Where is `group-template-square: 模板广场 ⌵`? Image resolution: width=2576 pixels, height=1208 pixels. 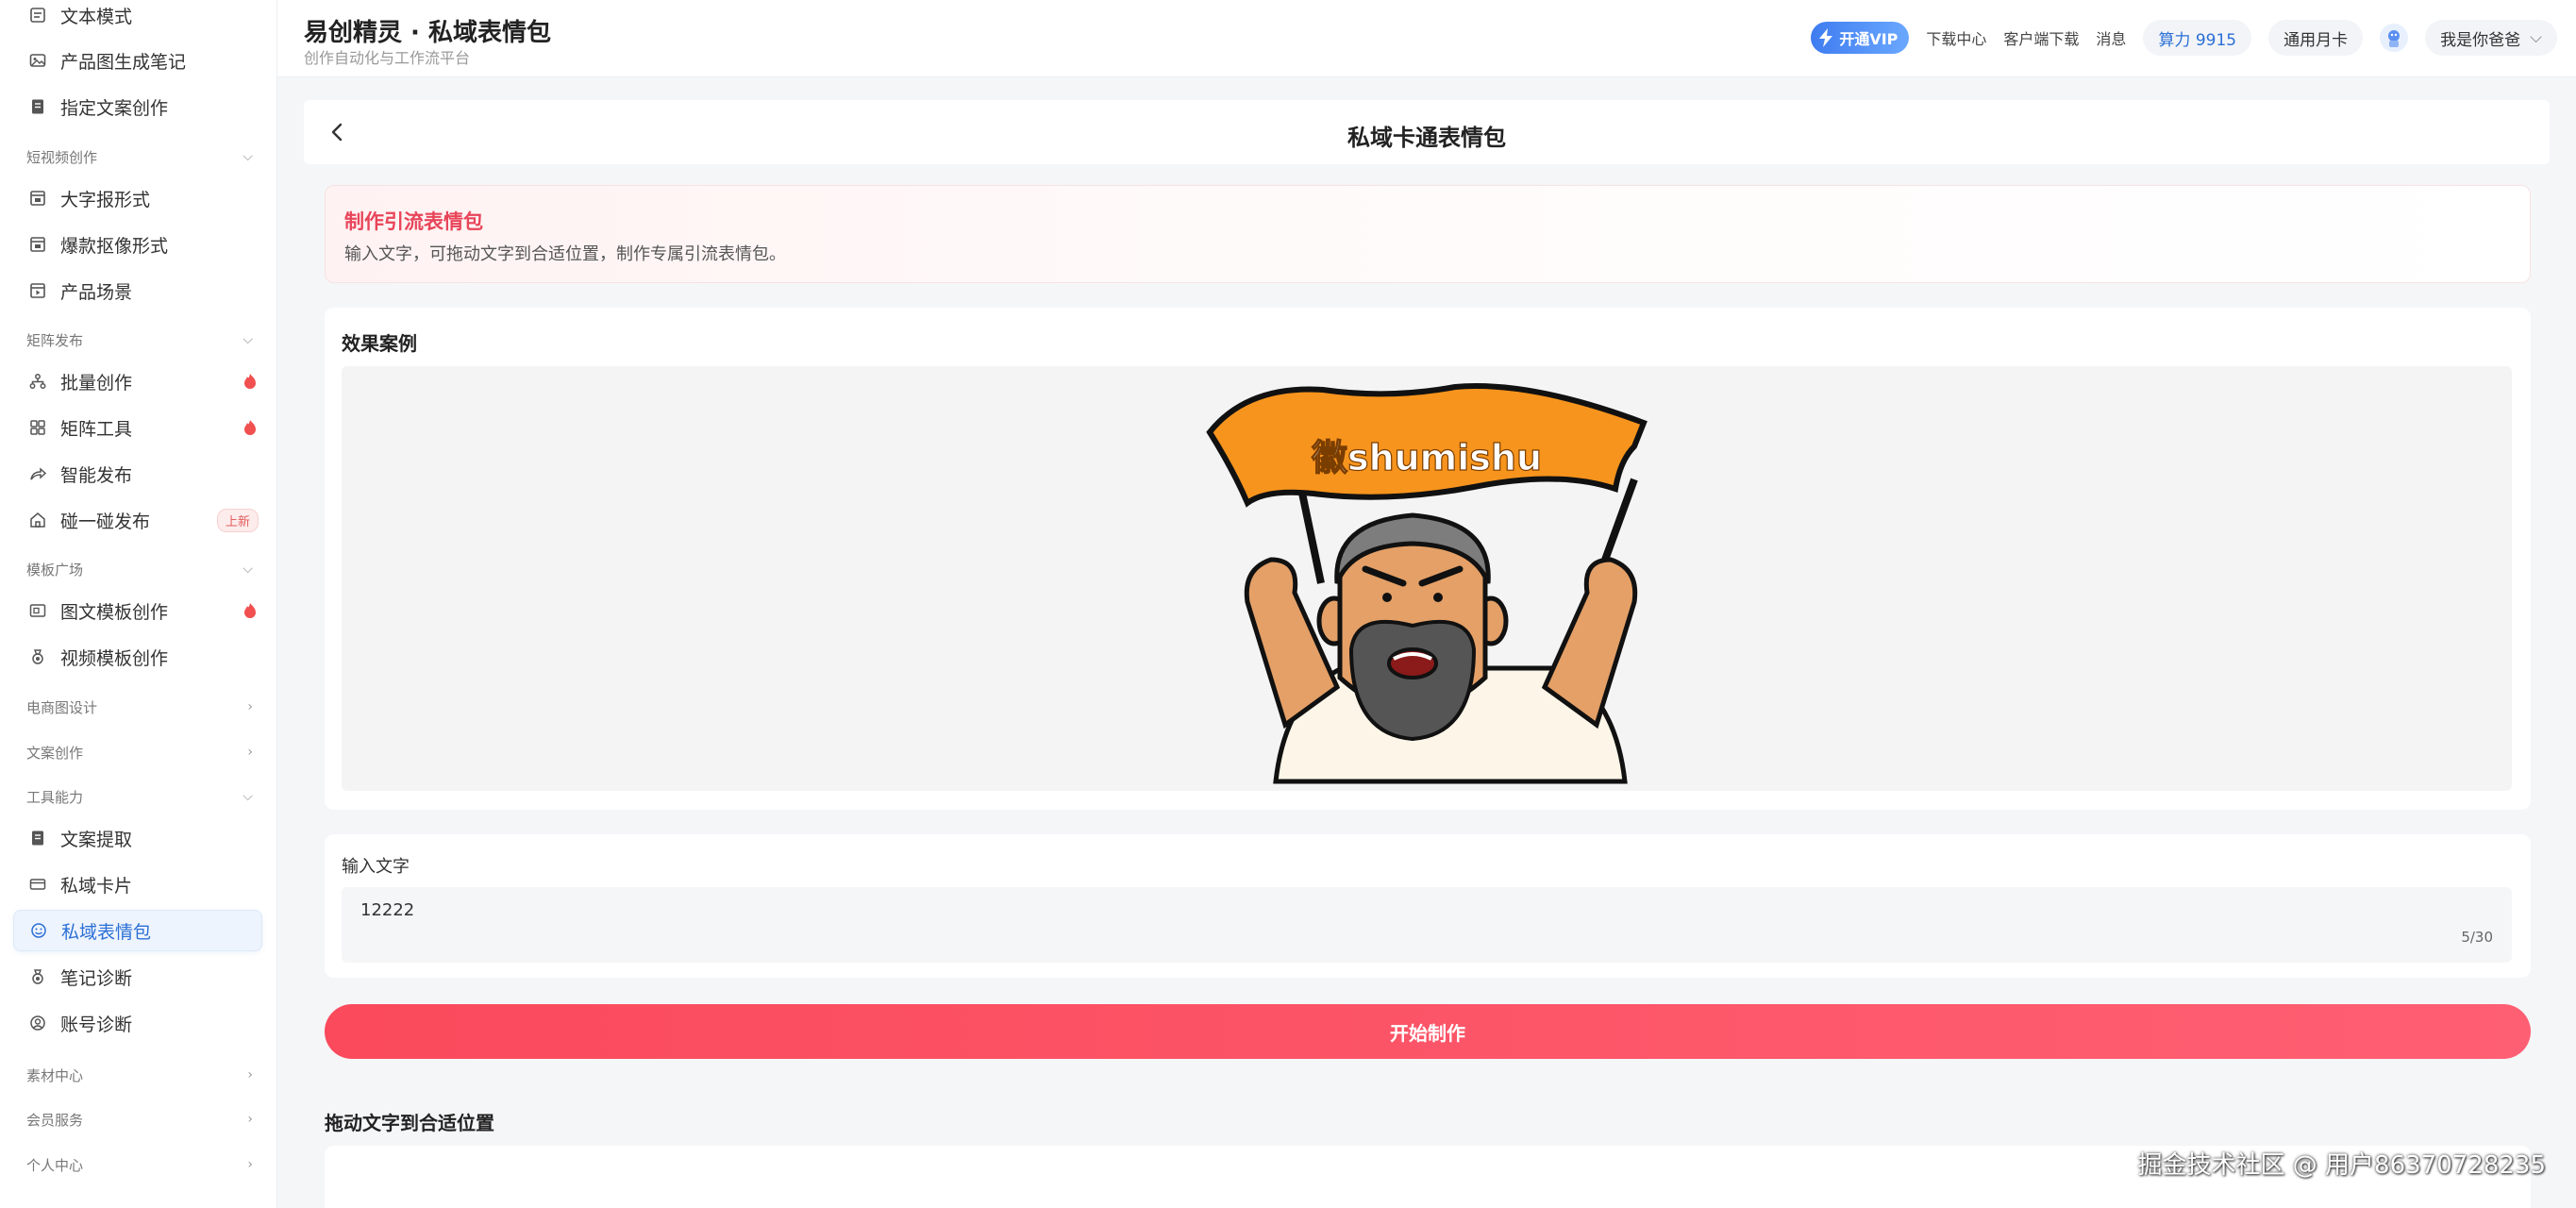
group-template-square: 模板广场 ⌵ is located at coordinates (139, 569).